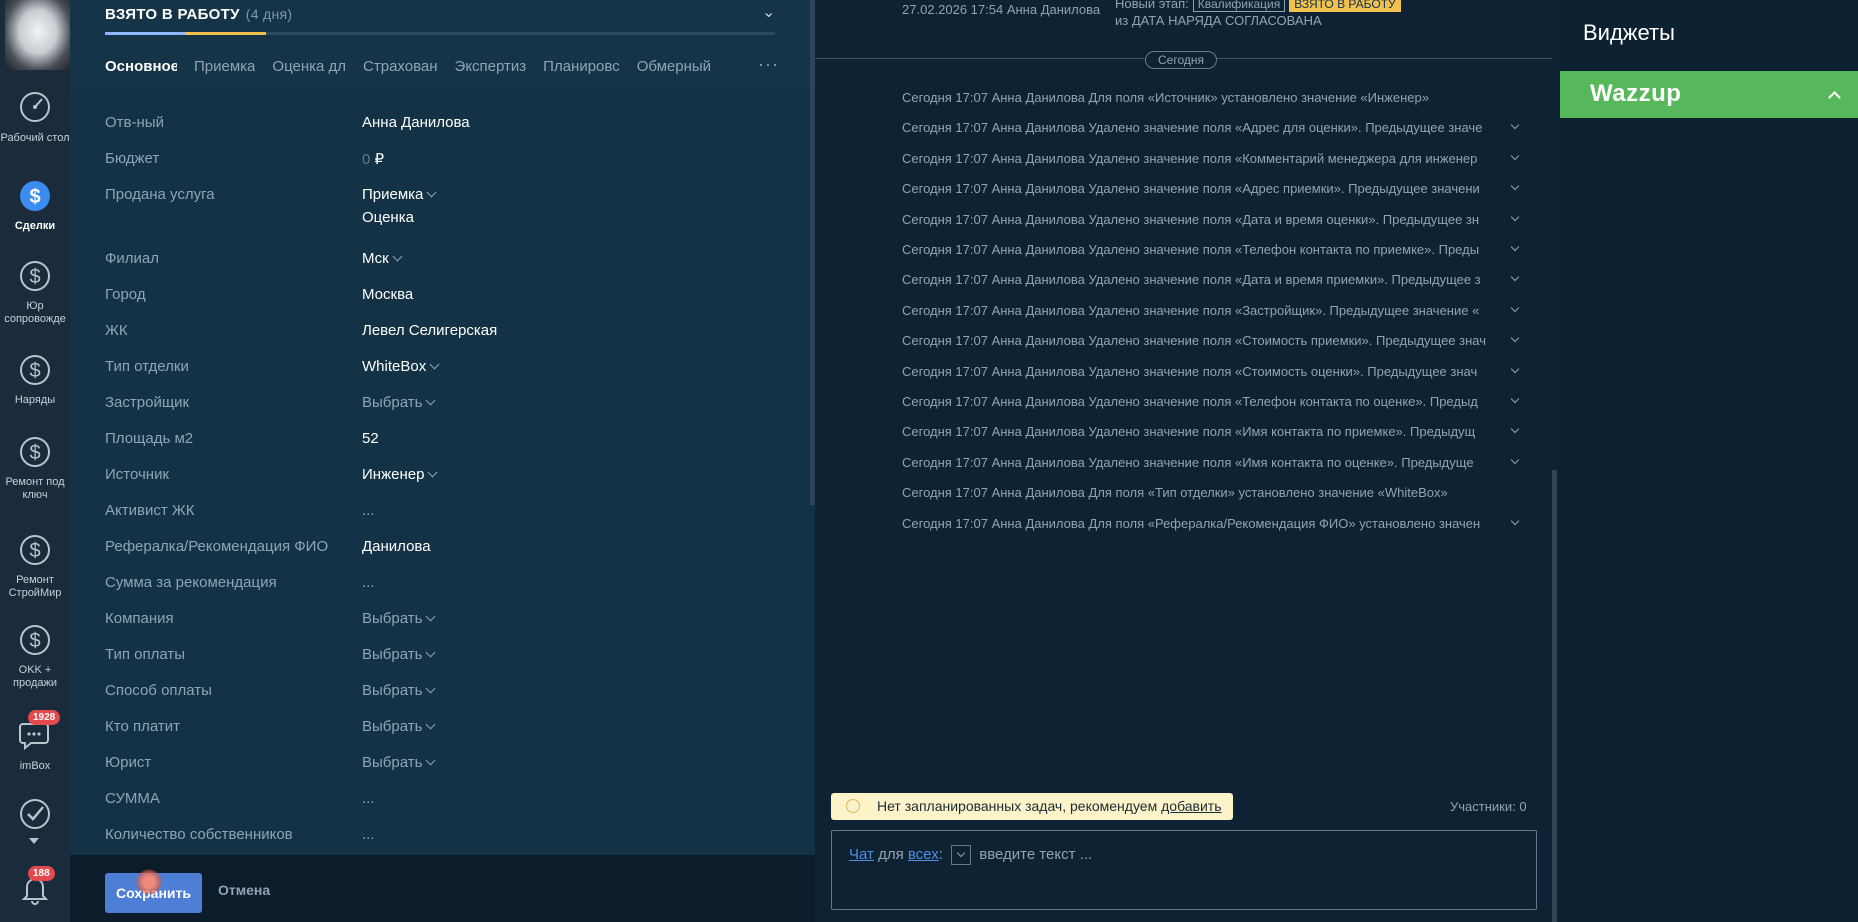 This screenshot has height=922, width=1858. What do you see at coordinates (366, 159) in the screenshot?
I see `budget-amount: 0` at bounding box center [366, 159].